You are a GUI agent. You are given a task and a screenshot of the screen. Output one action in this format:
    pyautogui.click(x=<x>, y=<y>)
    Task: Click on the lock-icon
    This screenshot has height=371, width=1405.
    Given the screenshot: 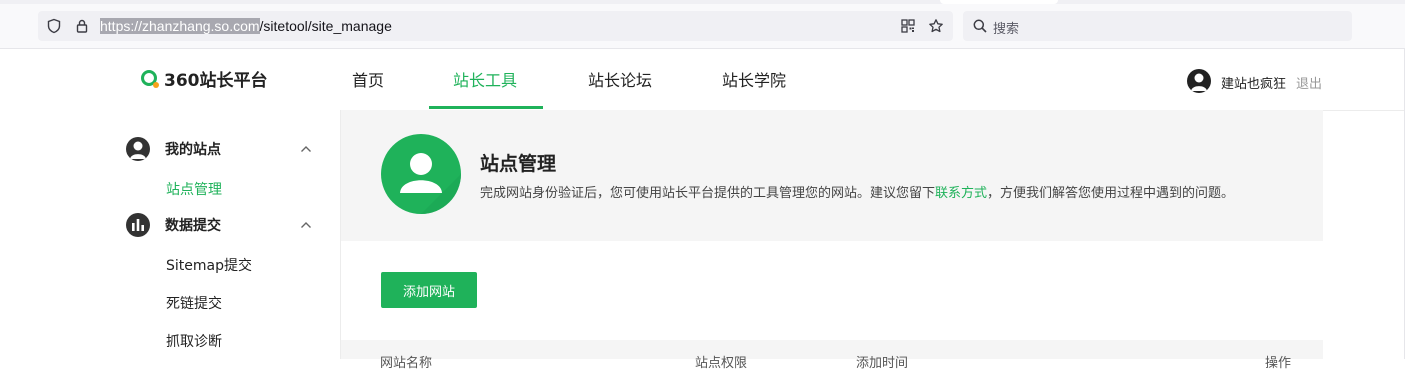 What is the action you would take?
    pyautogui.click(x=82, y=26)
    